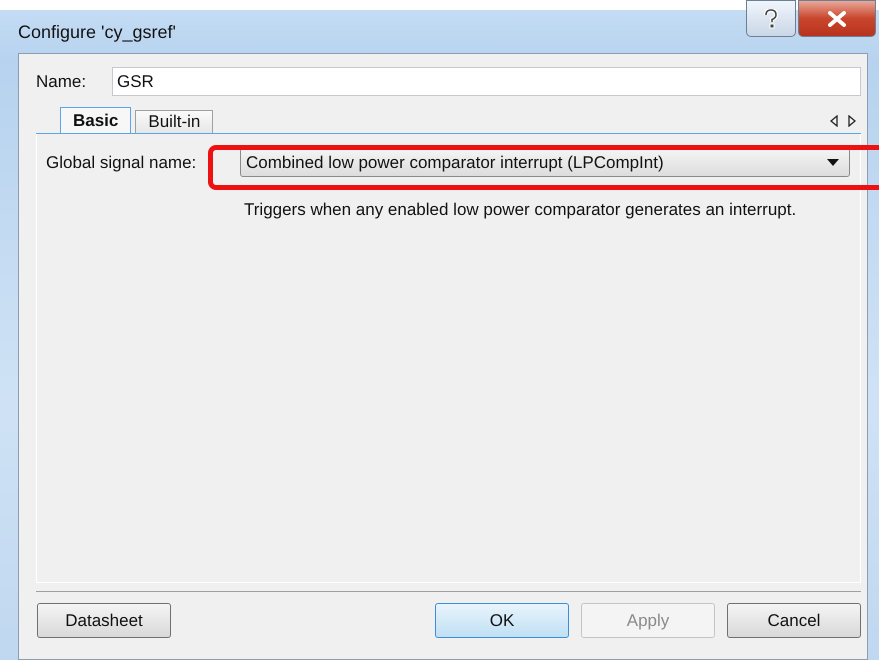  I want to click on name-field: GSR, so click(486, 81).